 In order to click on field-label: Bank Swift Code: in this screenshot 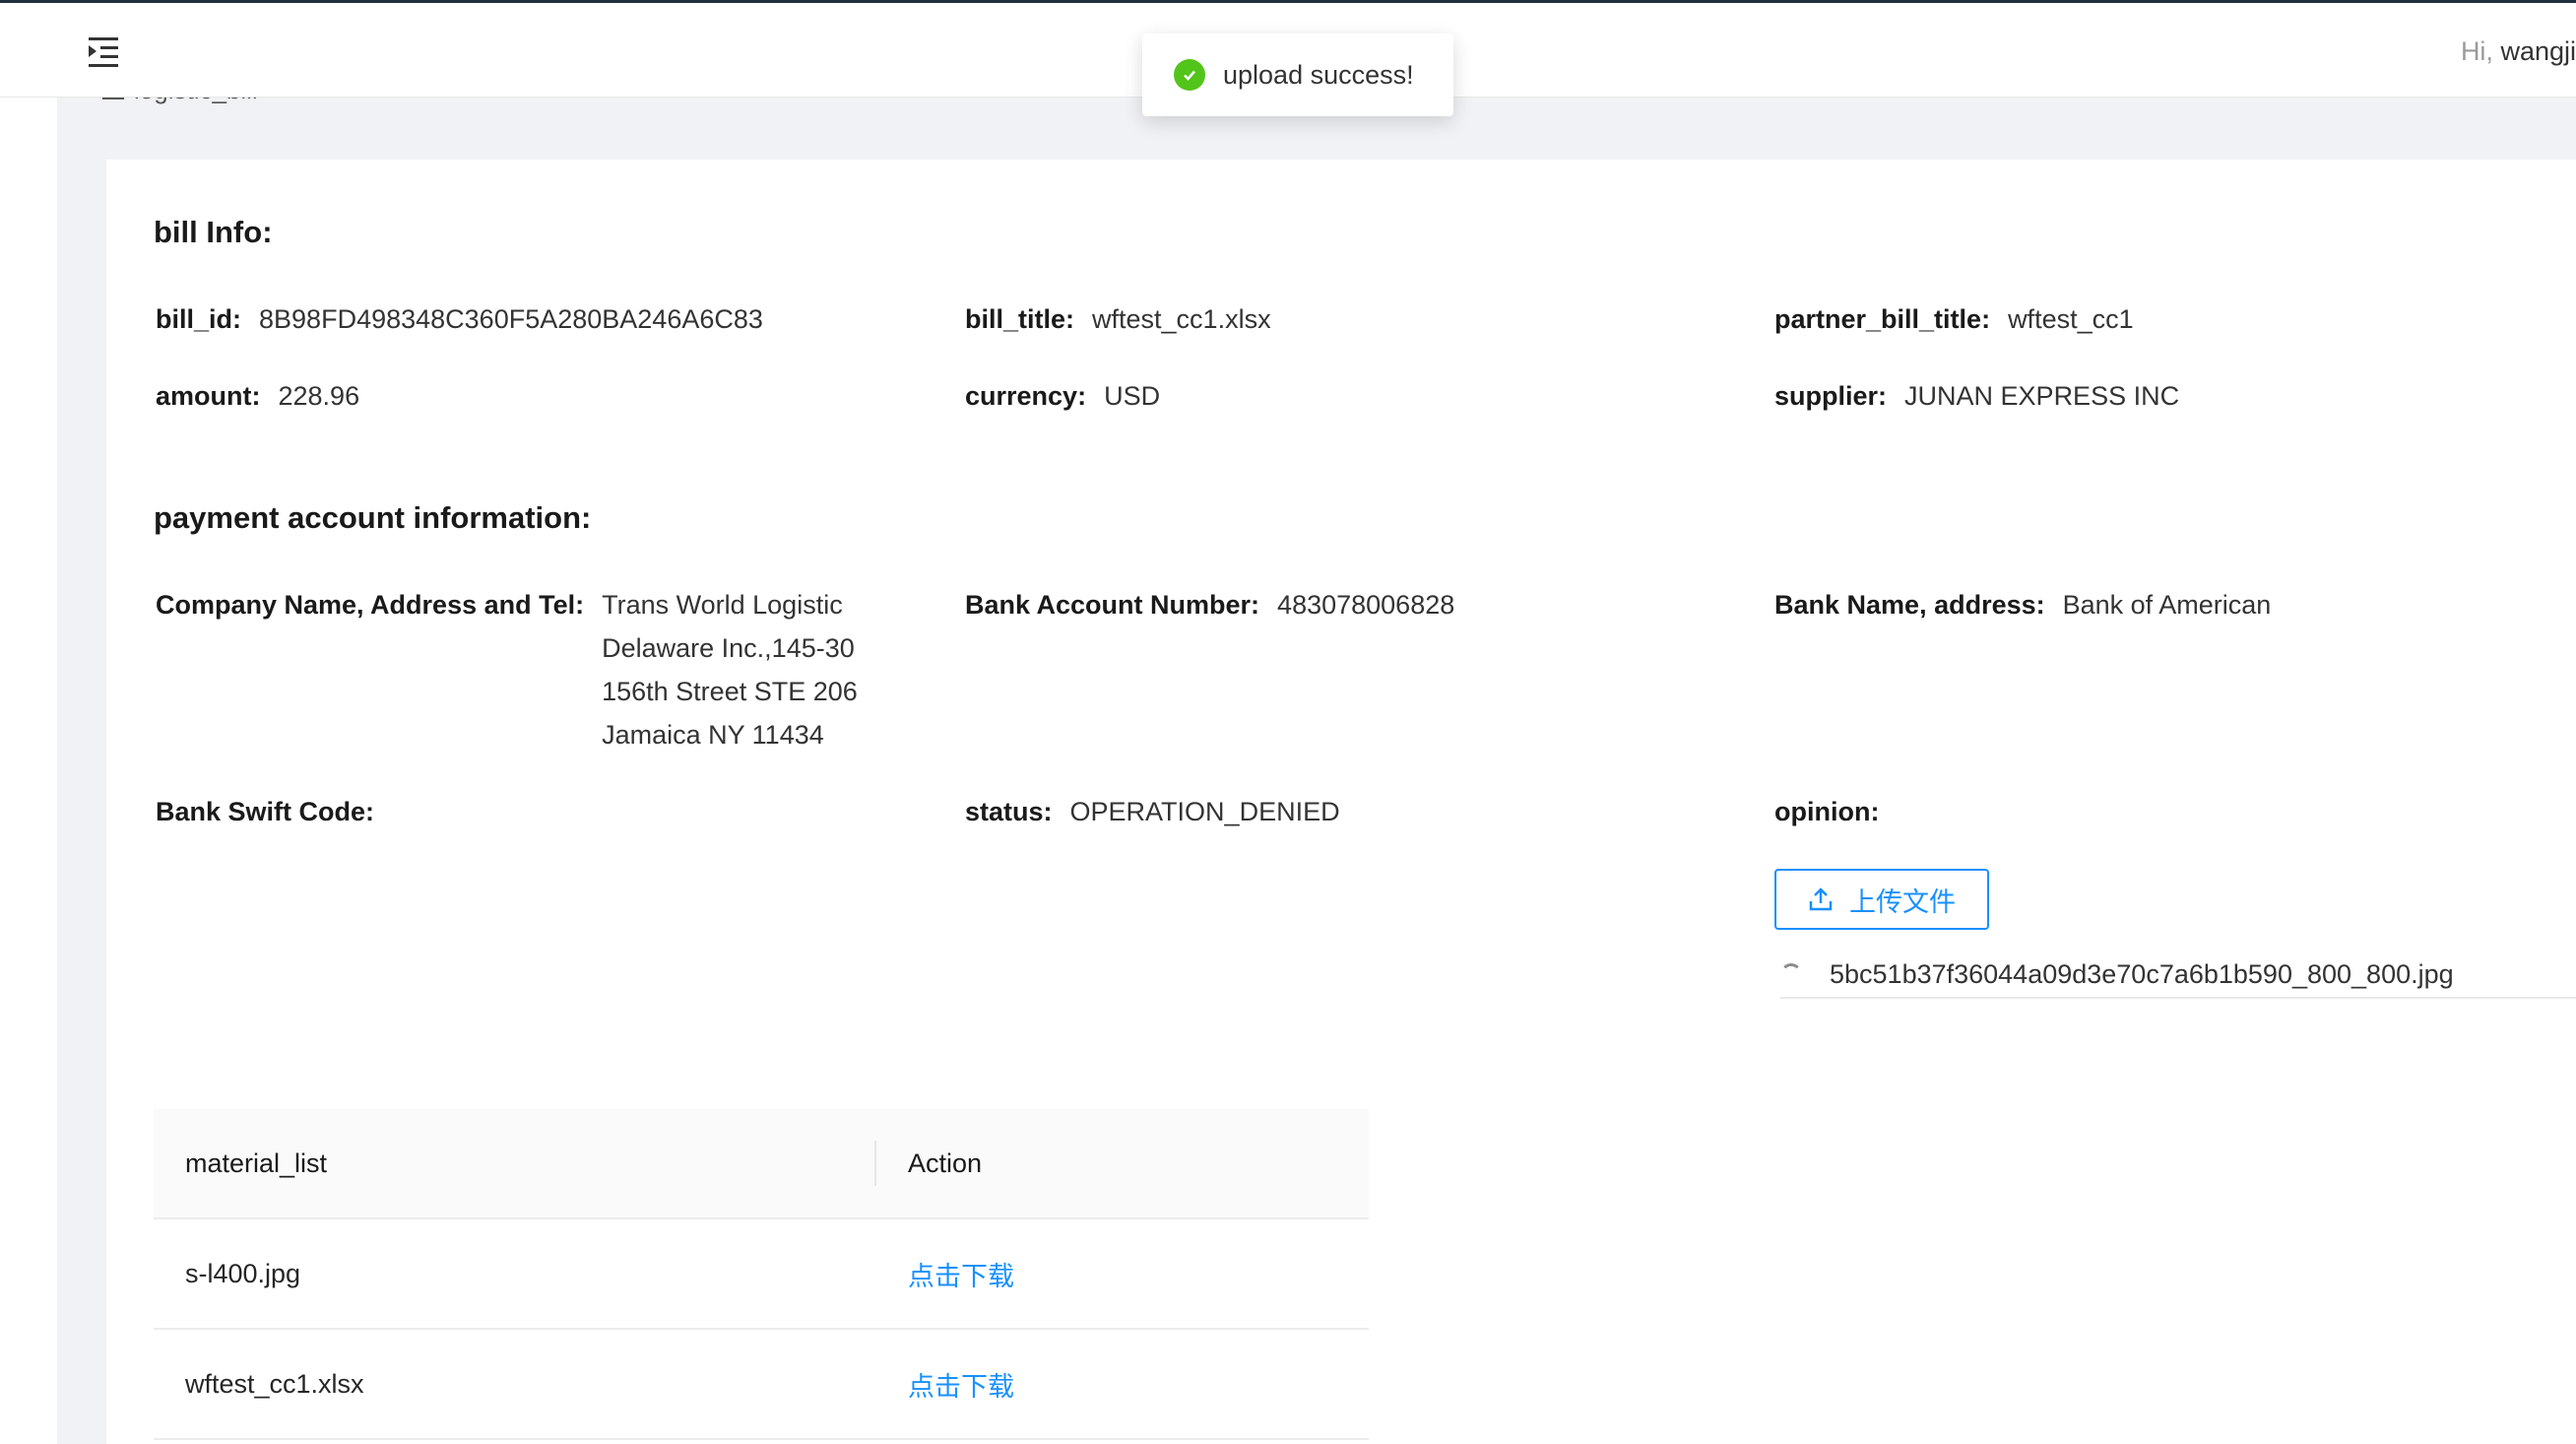, I will do `click(265, 811)`.